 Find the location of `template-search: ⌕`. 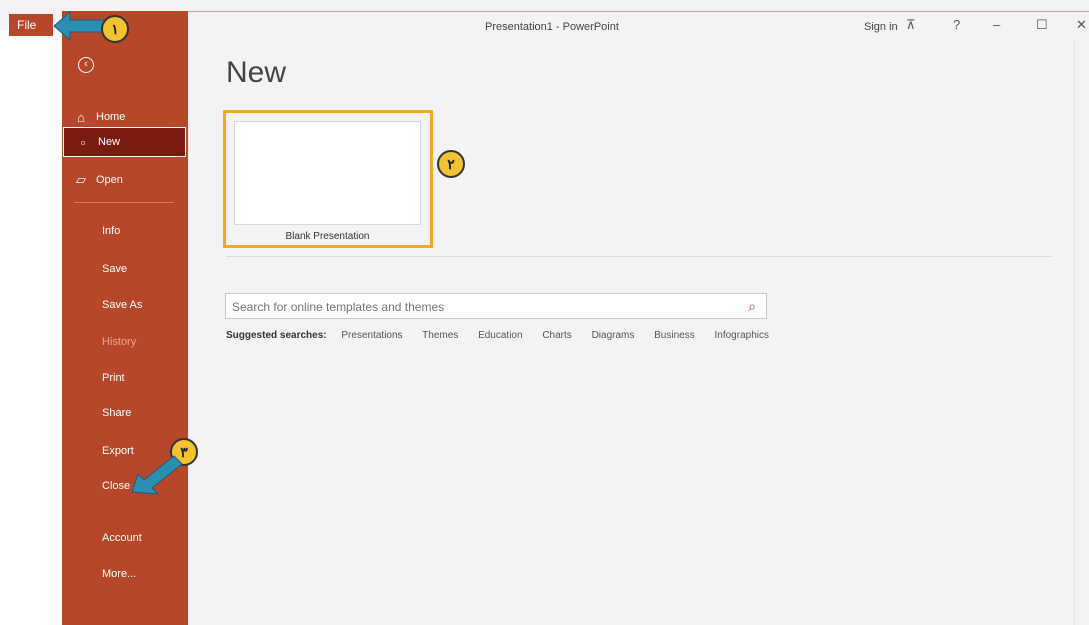

template-search: ⌕ is located at coordinates (496, 306).